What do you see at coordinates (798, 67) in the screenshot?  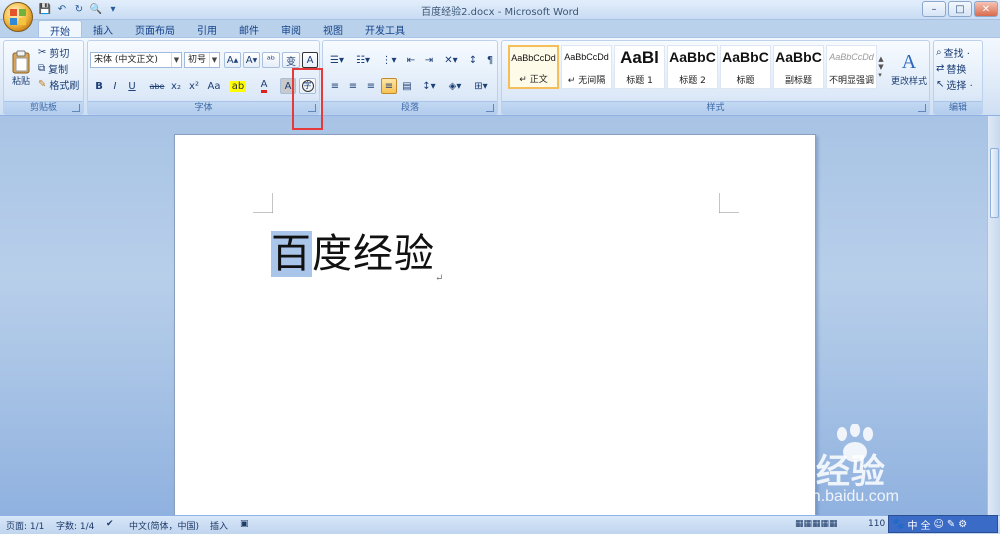 I see `style-subtitle: AaBbC 副标题` at bounding box center [798, 67].